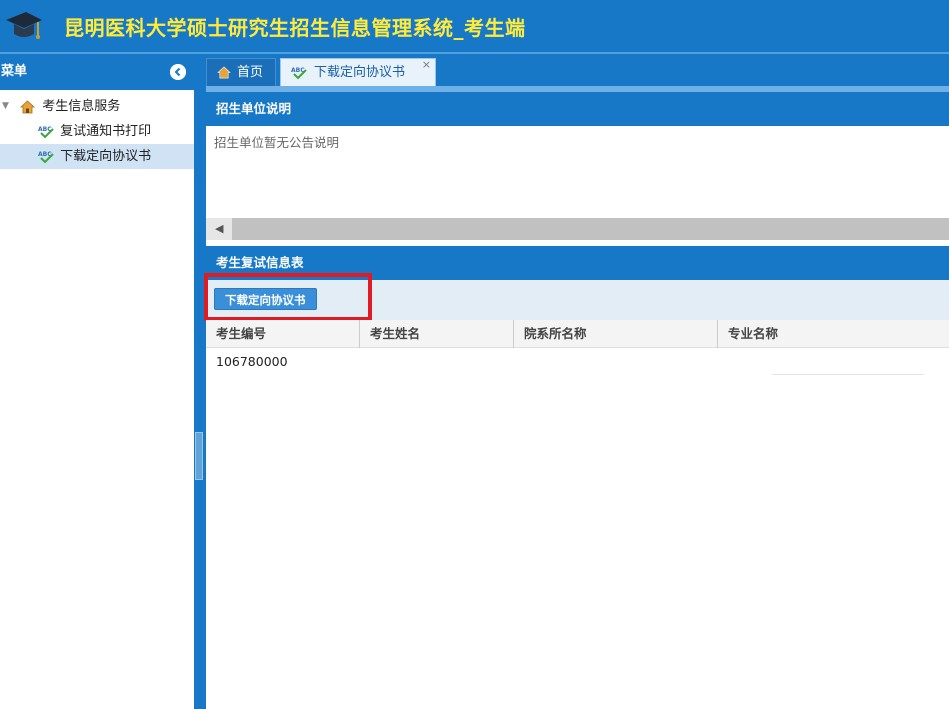  I want to click on splitter-handle, so click(199, 456).